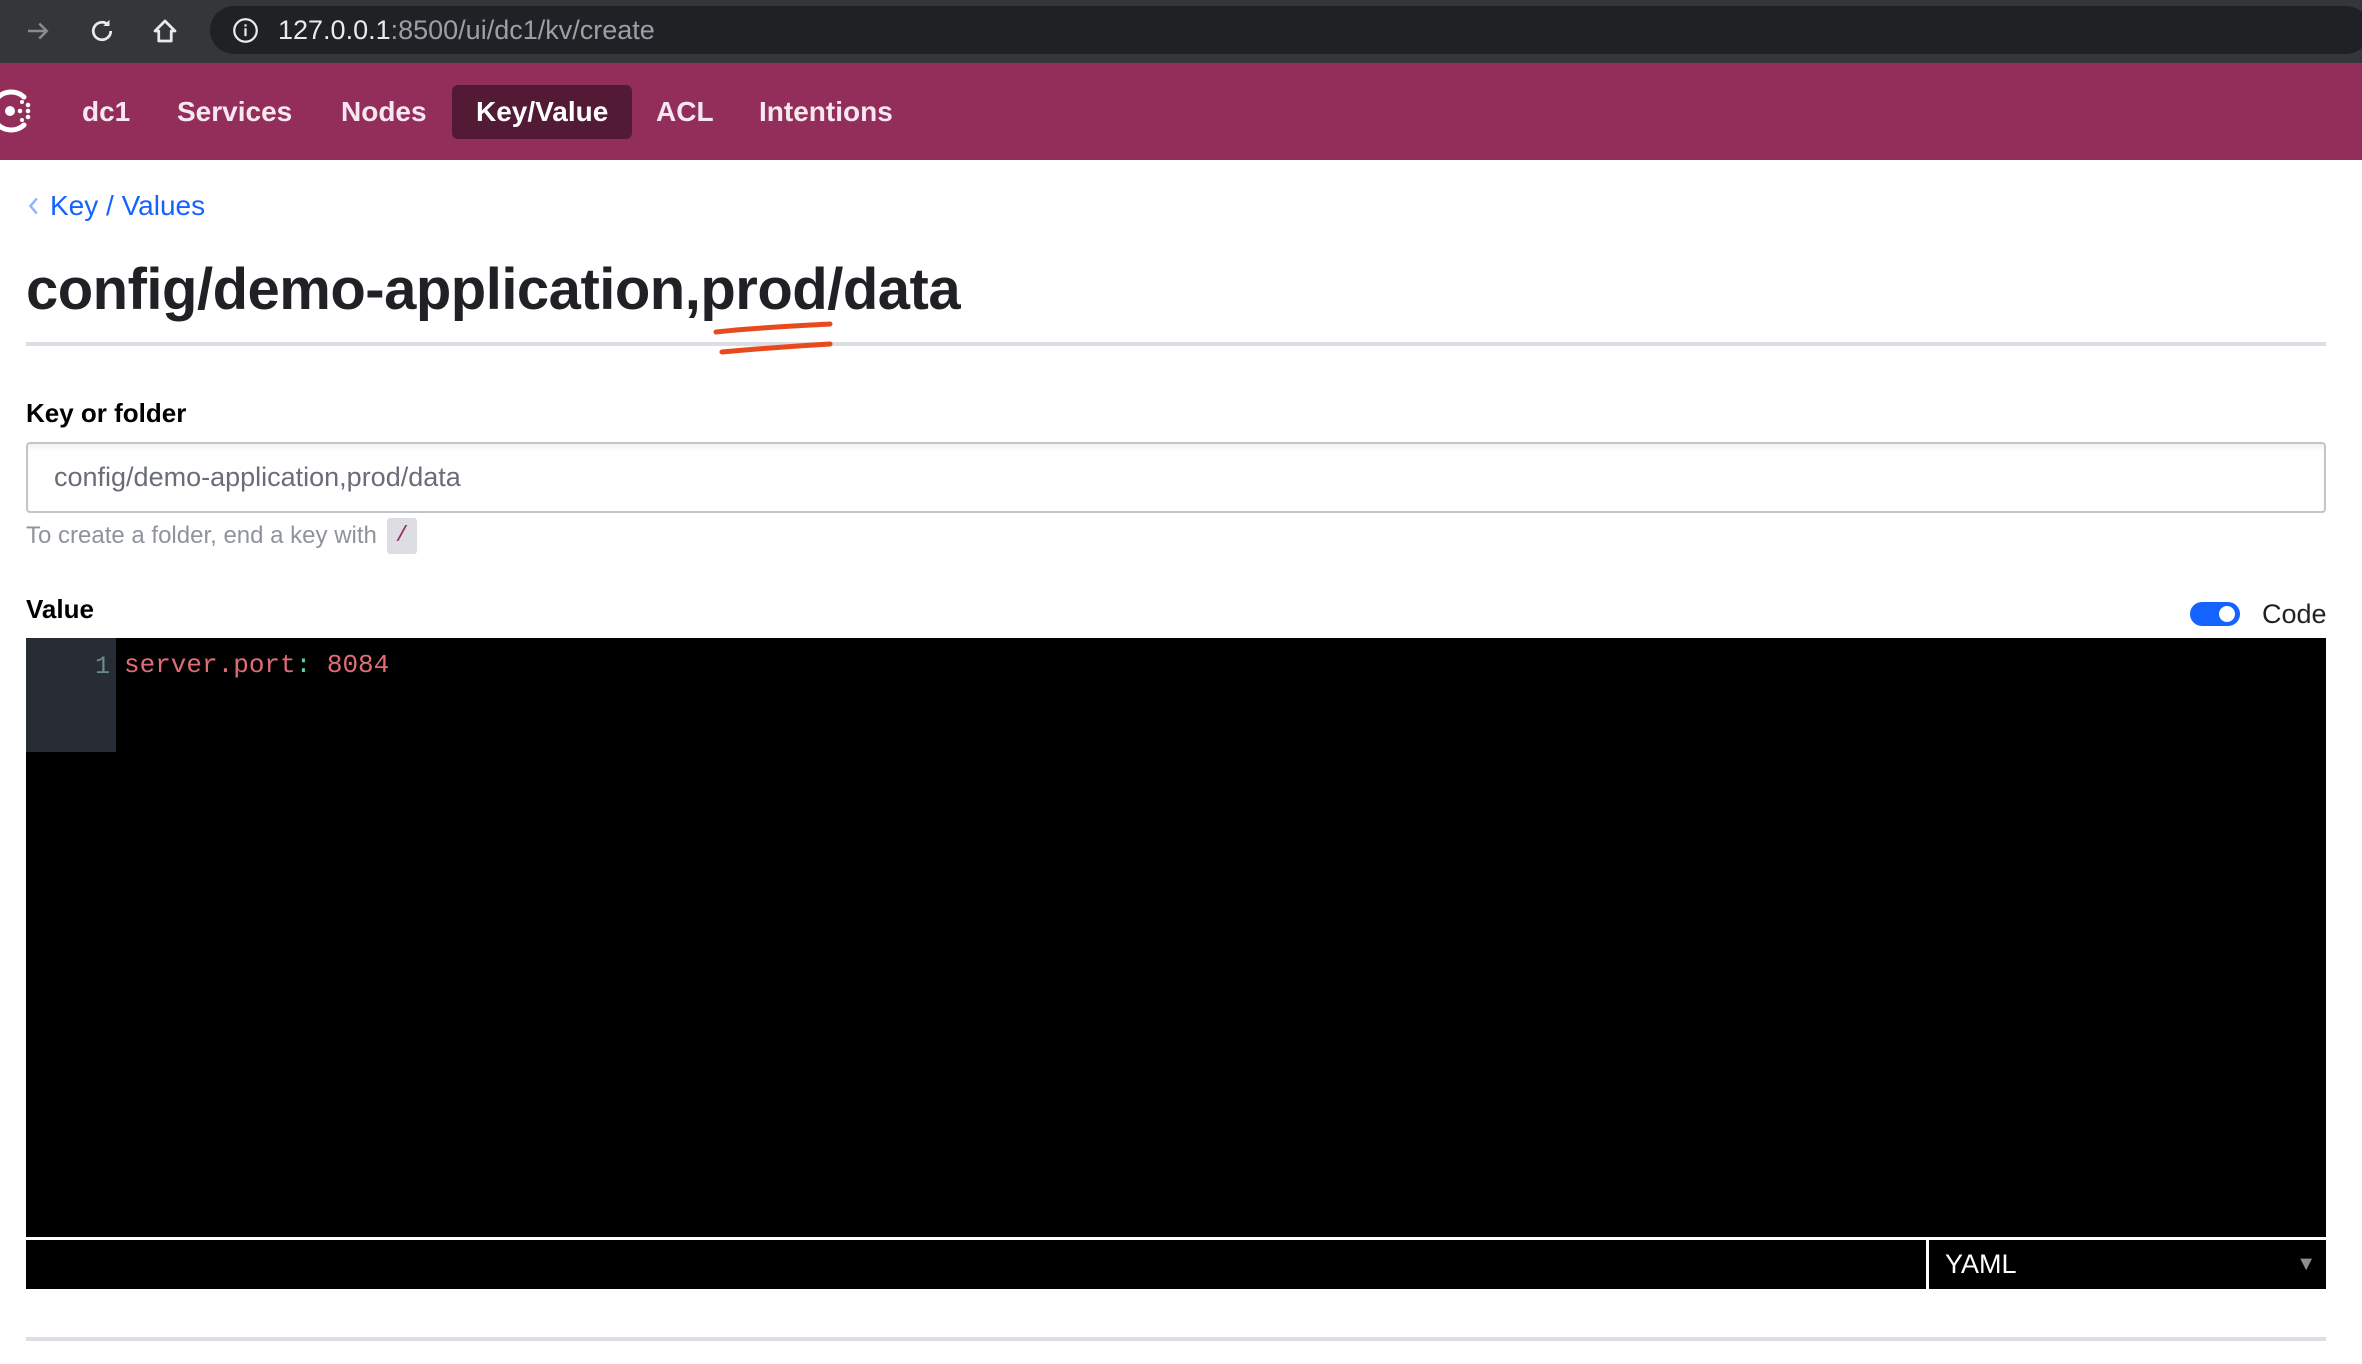 Image resolution: width=2362 pixels, height=1364 pixels. Describe the element at coordinates (210, 665) in the screenshot. I see `yaml-key: server.port` at that location.